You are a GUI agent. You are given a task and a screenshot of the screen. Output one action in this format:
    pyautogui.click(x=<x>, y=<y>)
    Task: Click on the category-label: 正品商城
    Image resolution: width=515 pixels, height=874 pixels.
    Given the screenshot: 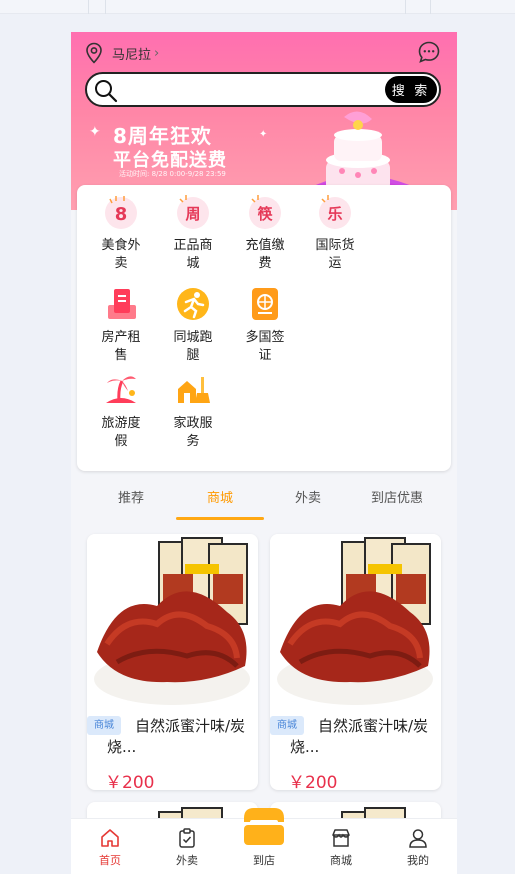 What is the action you would take?
    pyautogui.click(x=193, y=254)
    